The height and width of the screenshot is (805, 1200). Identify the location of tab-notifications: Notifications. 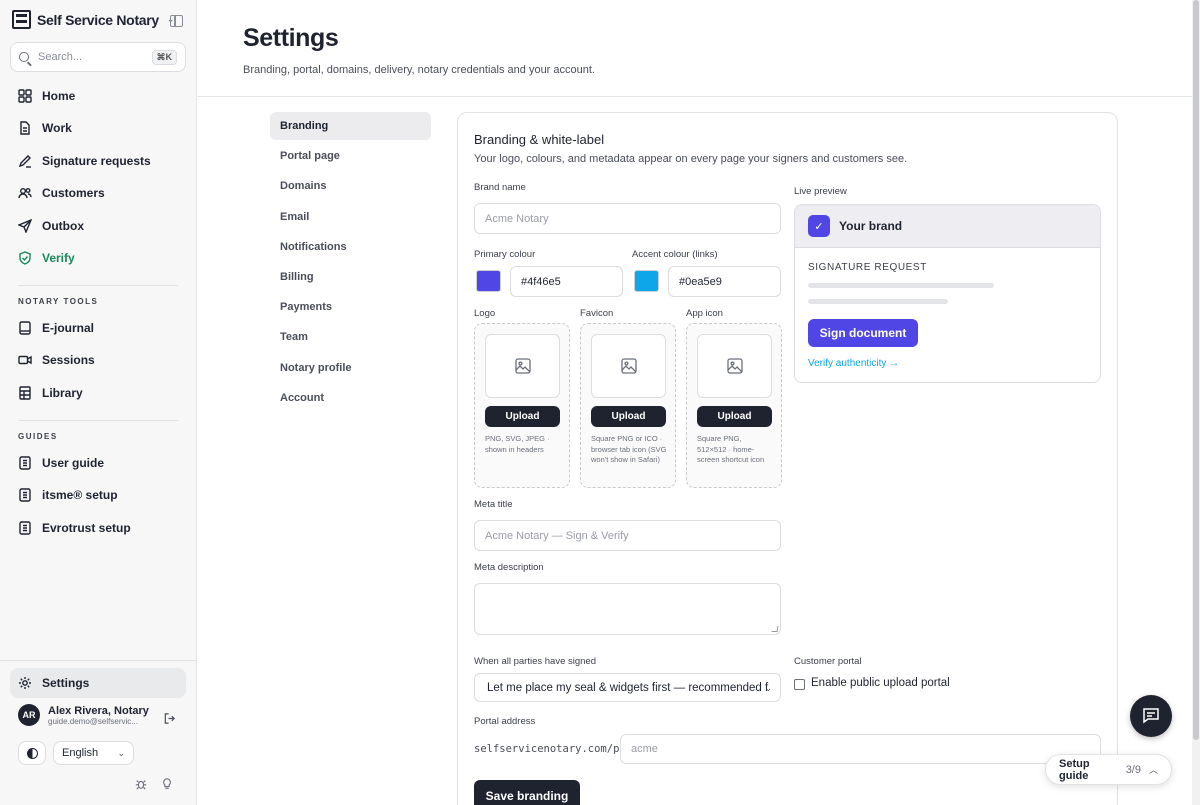
(350, 247).